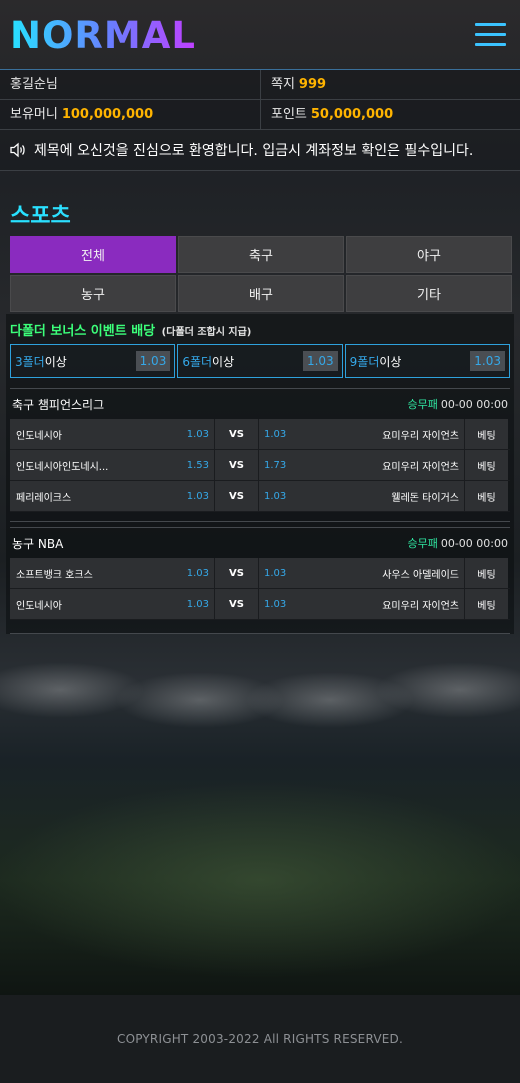 The width and height of the screenshot is (520, 1083). I want to click on message-link: 쪽지 999, so click(390, 84).